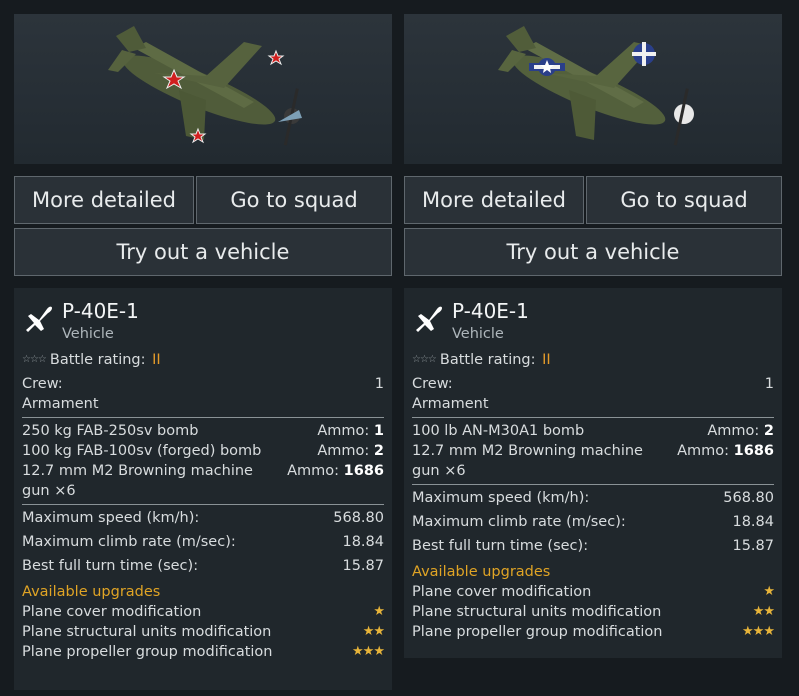  I want to click on armament-name: 250 kg FAB-250sv bomb, so click(110, 431).